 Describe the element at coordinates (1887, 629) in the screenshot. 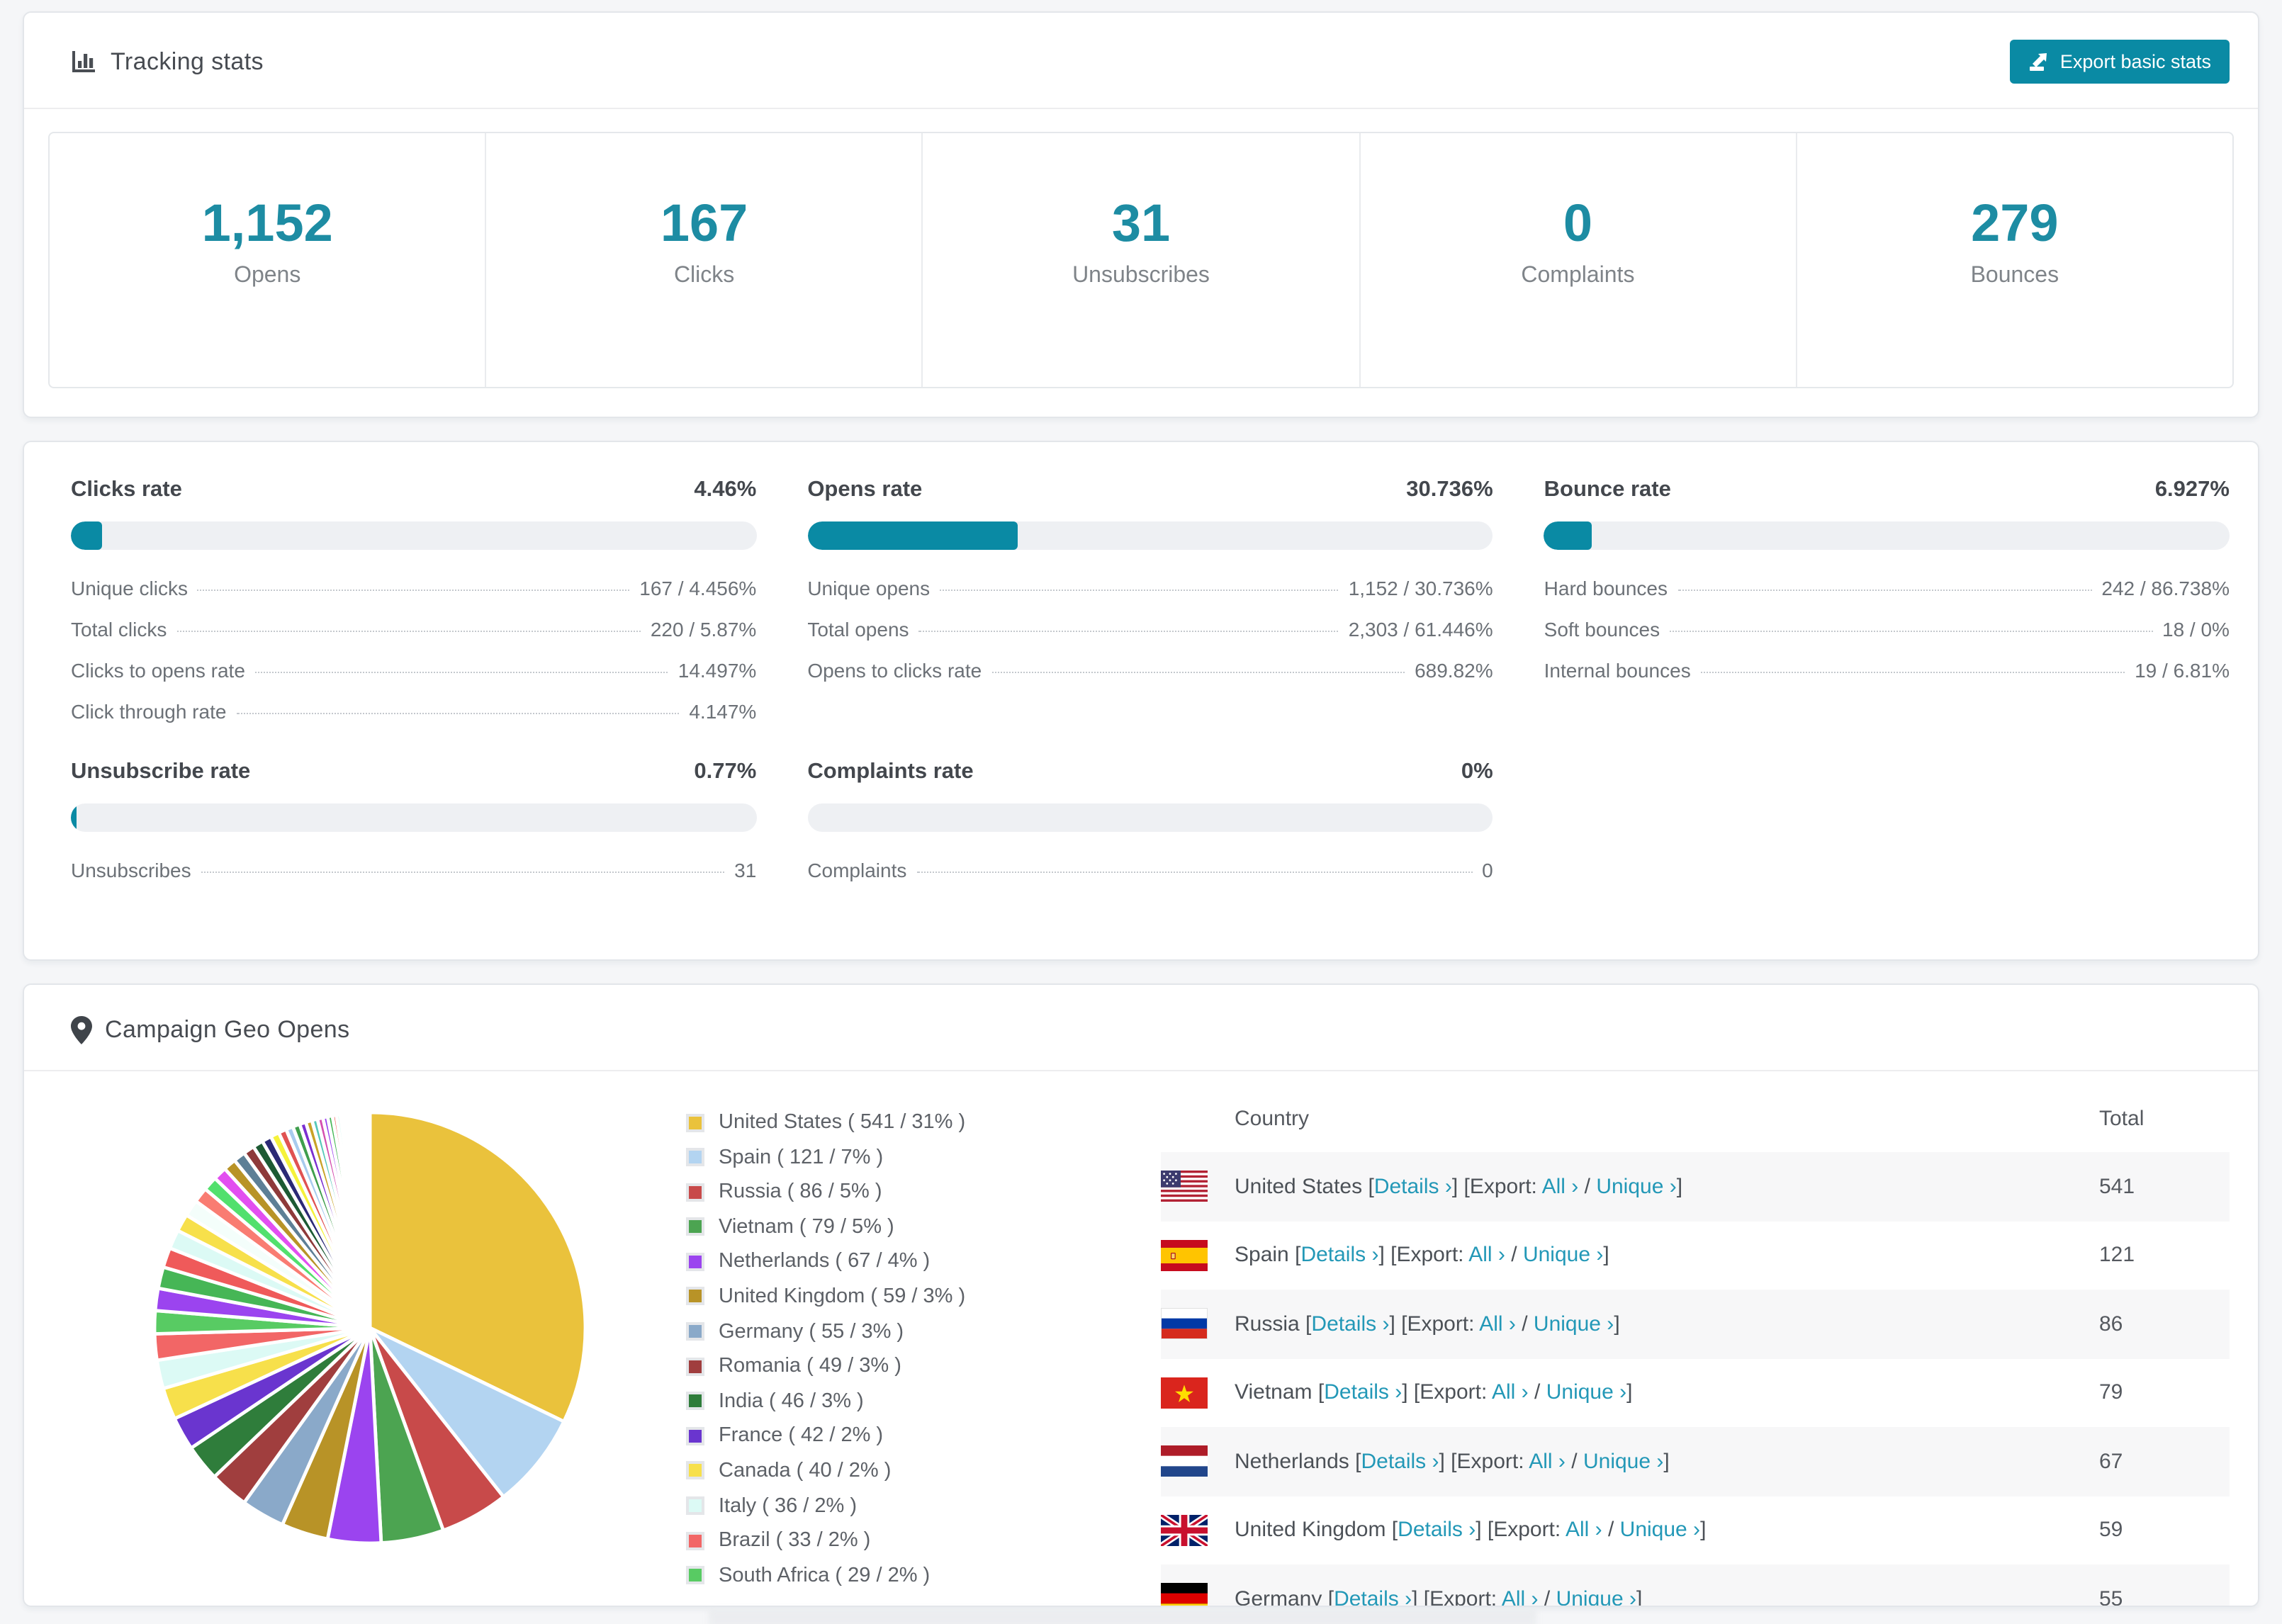

I see `rate-stat-row: Soft bounces 18 / 0%` at that location.